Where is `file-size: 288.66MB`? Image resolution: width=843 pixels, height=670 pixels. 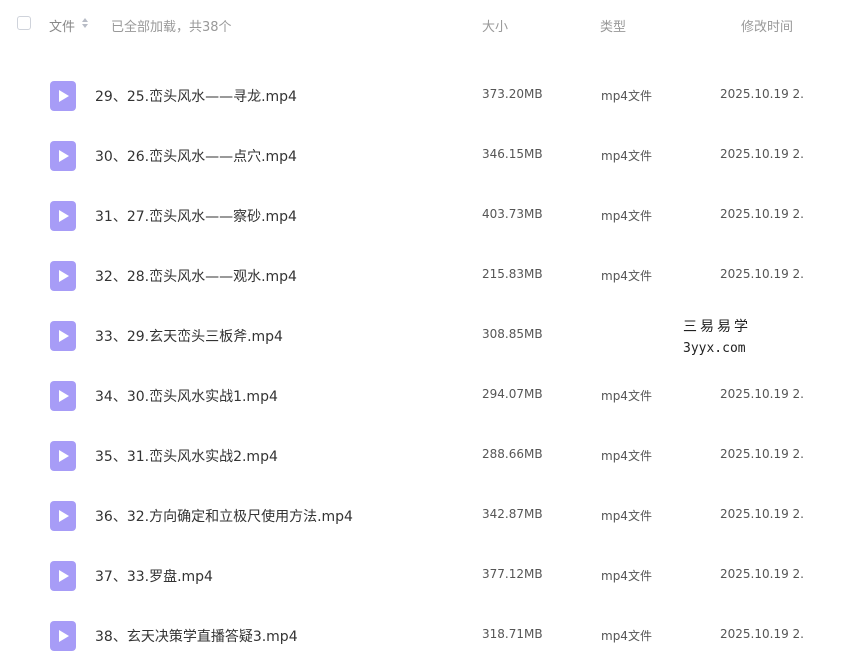
file-size: 288.66MB is located at coordinates (512, 454).